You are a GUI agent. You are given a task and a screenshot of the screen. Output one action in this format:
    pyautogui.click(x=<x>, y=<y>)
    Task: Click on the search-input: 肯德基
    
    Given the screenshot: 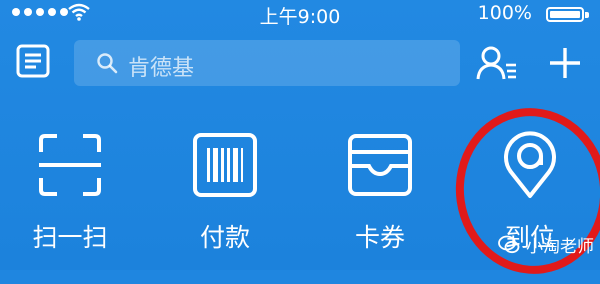 What is the action you would take?
    pyautogui.click(x=267, y=63)
    